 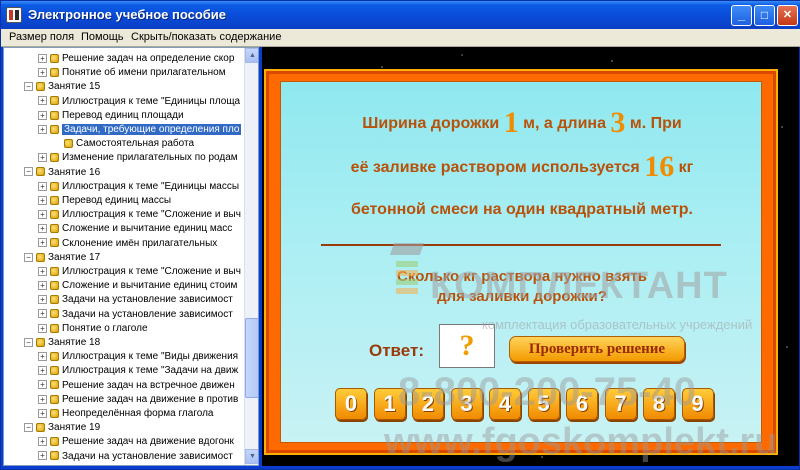 I want to click on tree-lesson-node: − Занятие 17, so click(x=62, y=258).